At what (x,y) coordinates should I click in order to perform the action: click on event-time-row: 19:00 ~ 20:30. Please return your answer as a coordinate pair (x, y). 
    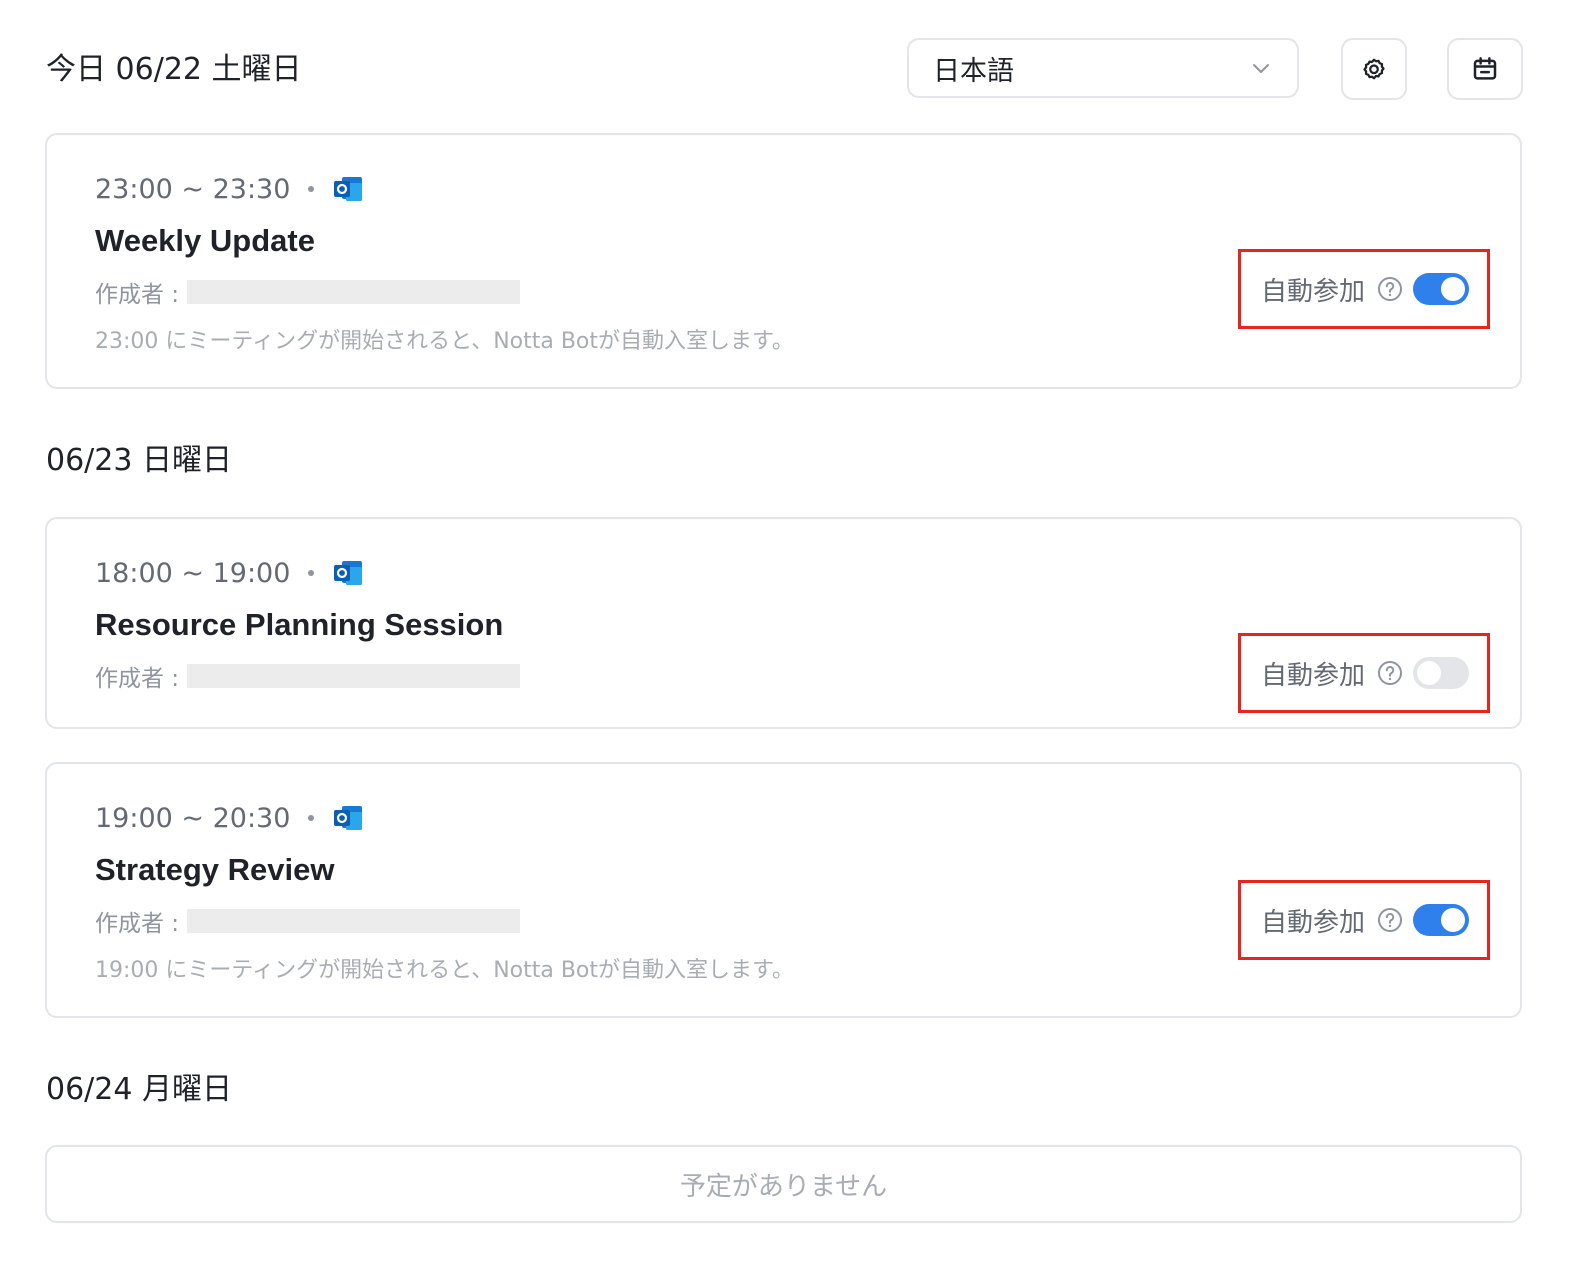
    Looking at the image, I should click on (229, 818).